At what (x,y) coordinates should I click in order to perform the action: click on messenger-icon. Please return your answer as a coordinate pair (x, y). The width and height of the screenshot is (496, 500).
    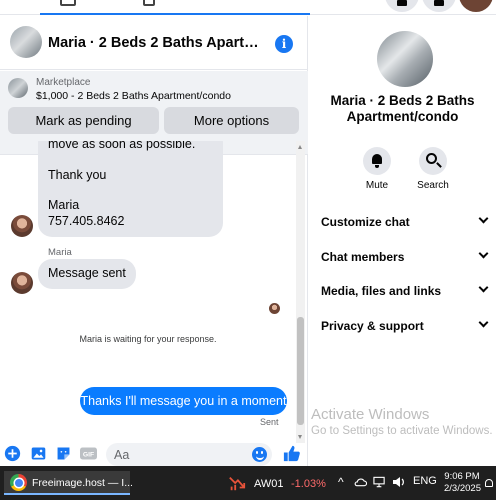
    Looking at the image, I should click on (439, 3).